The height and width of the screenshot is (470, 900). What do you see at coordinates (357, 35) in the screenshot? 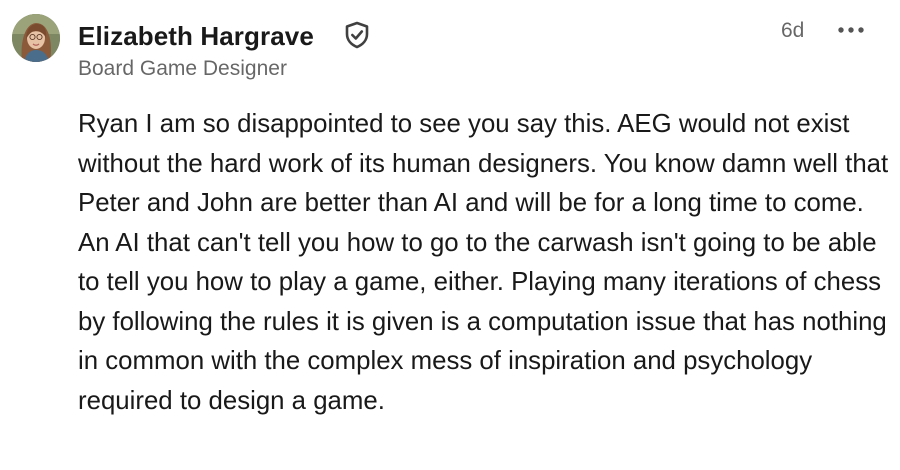
I see `shield-check-icon` at bounding box center [357, 35].